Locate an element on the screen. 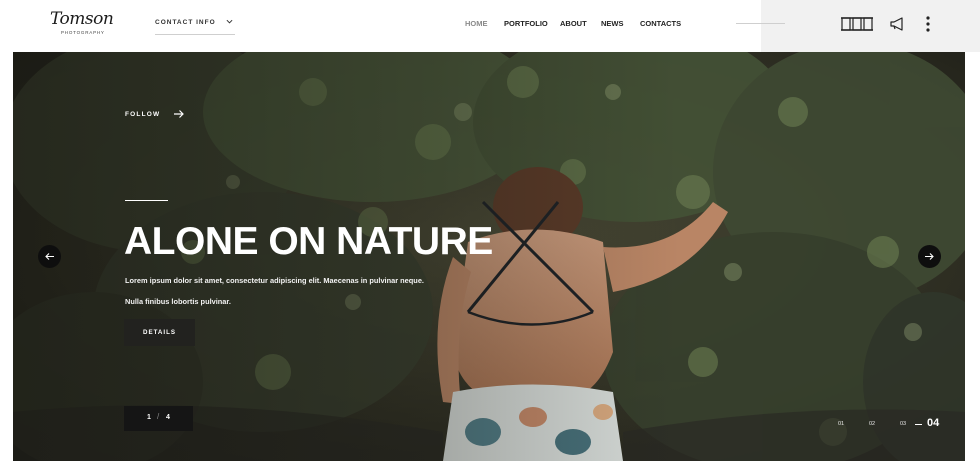  nav-item-home: HOME is located at coordinates (476, 23).